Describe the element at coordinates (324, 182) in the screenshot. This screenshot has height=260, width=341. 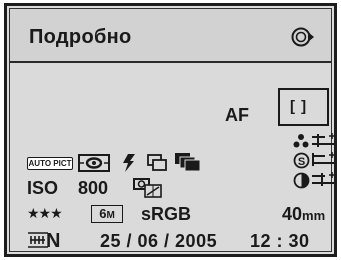
I see `contrast-scale-icon` at that location.